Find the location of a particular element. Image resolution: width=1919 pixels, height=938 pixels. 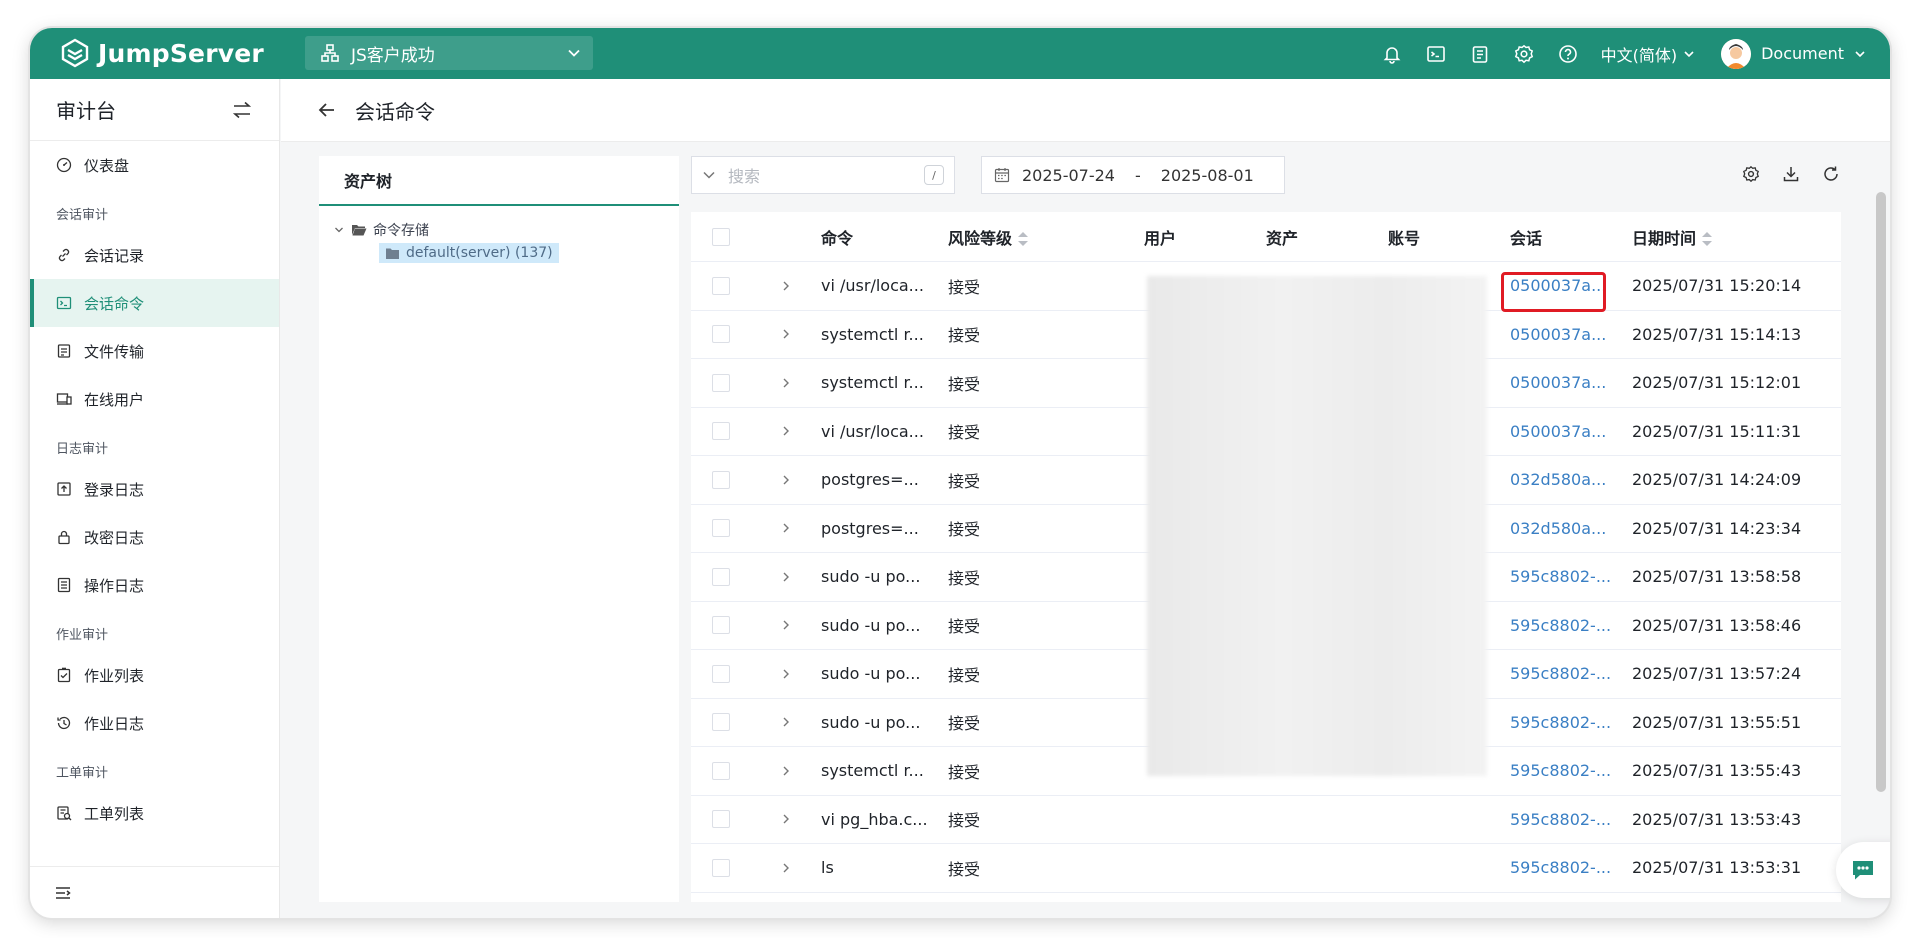

refresh-icon is located at coordinates (1831, 174).